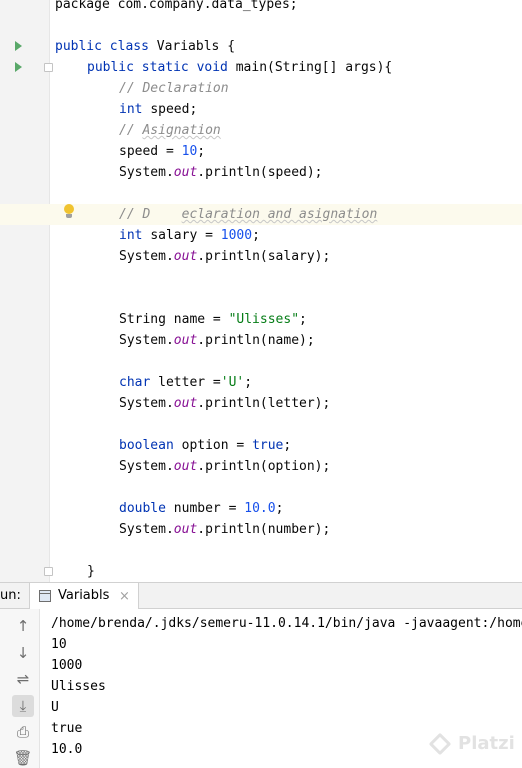 The width and height of the screenshot is (522, 768). What do you see at coordinates (23, 757) in the screenshot?
I see `trash-icon: 🗑` at bounding box center [23, 757].